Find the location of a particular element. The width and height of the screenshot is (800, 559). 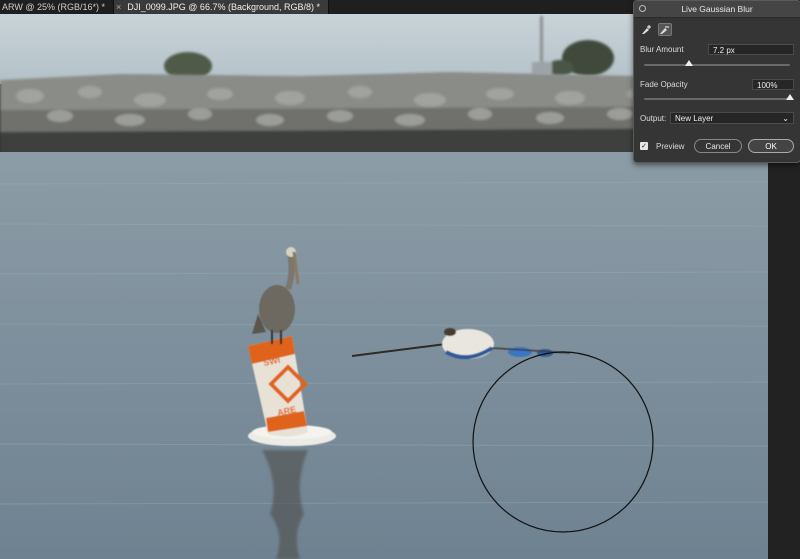

blur-amount-label: Blur Amount is located at coordinates (662, 49).